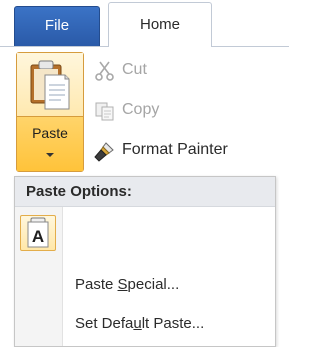 Image resolution: width=320 pixels, height=347 pixels. What do you see at coordinates (38, 236) in the screenshot?
I see `paste-option-letter: A` at bounding box center [38, 236].